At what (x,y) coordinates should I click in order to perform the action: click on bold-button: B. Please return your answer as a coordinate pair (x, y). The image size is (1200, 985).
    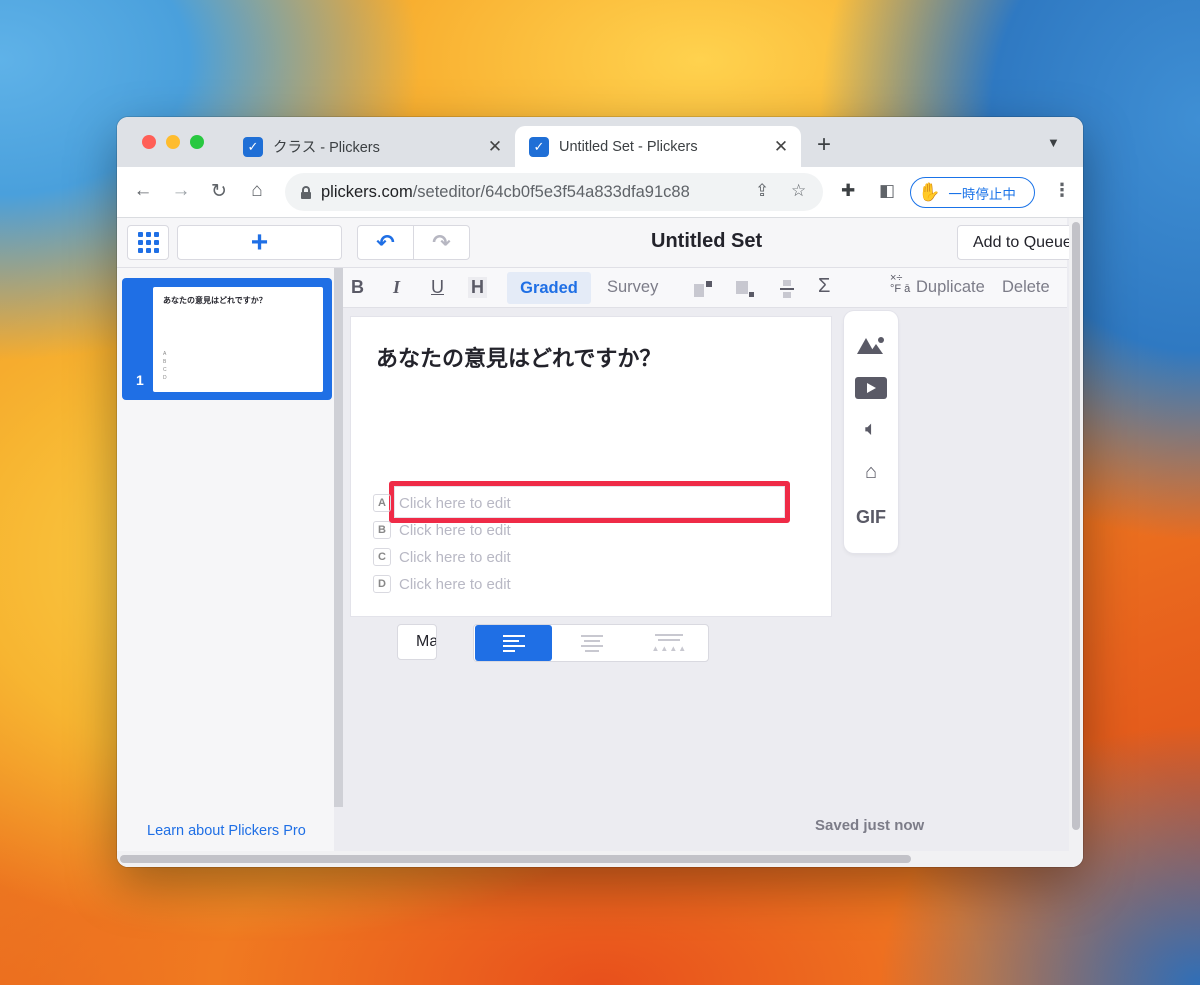
    Looking at the image, I should click on (357, 287).